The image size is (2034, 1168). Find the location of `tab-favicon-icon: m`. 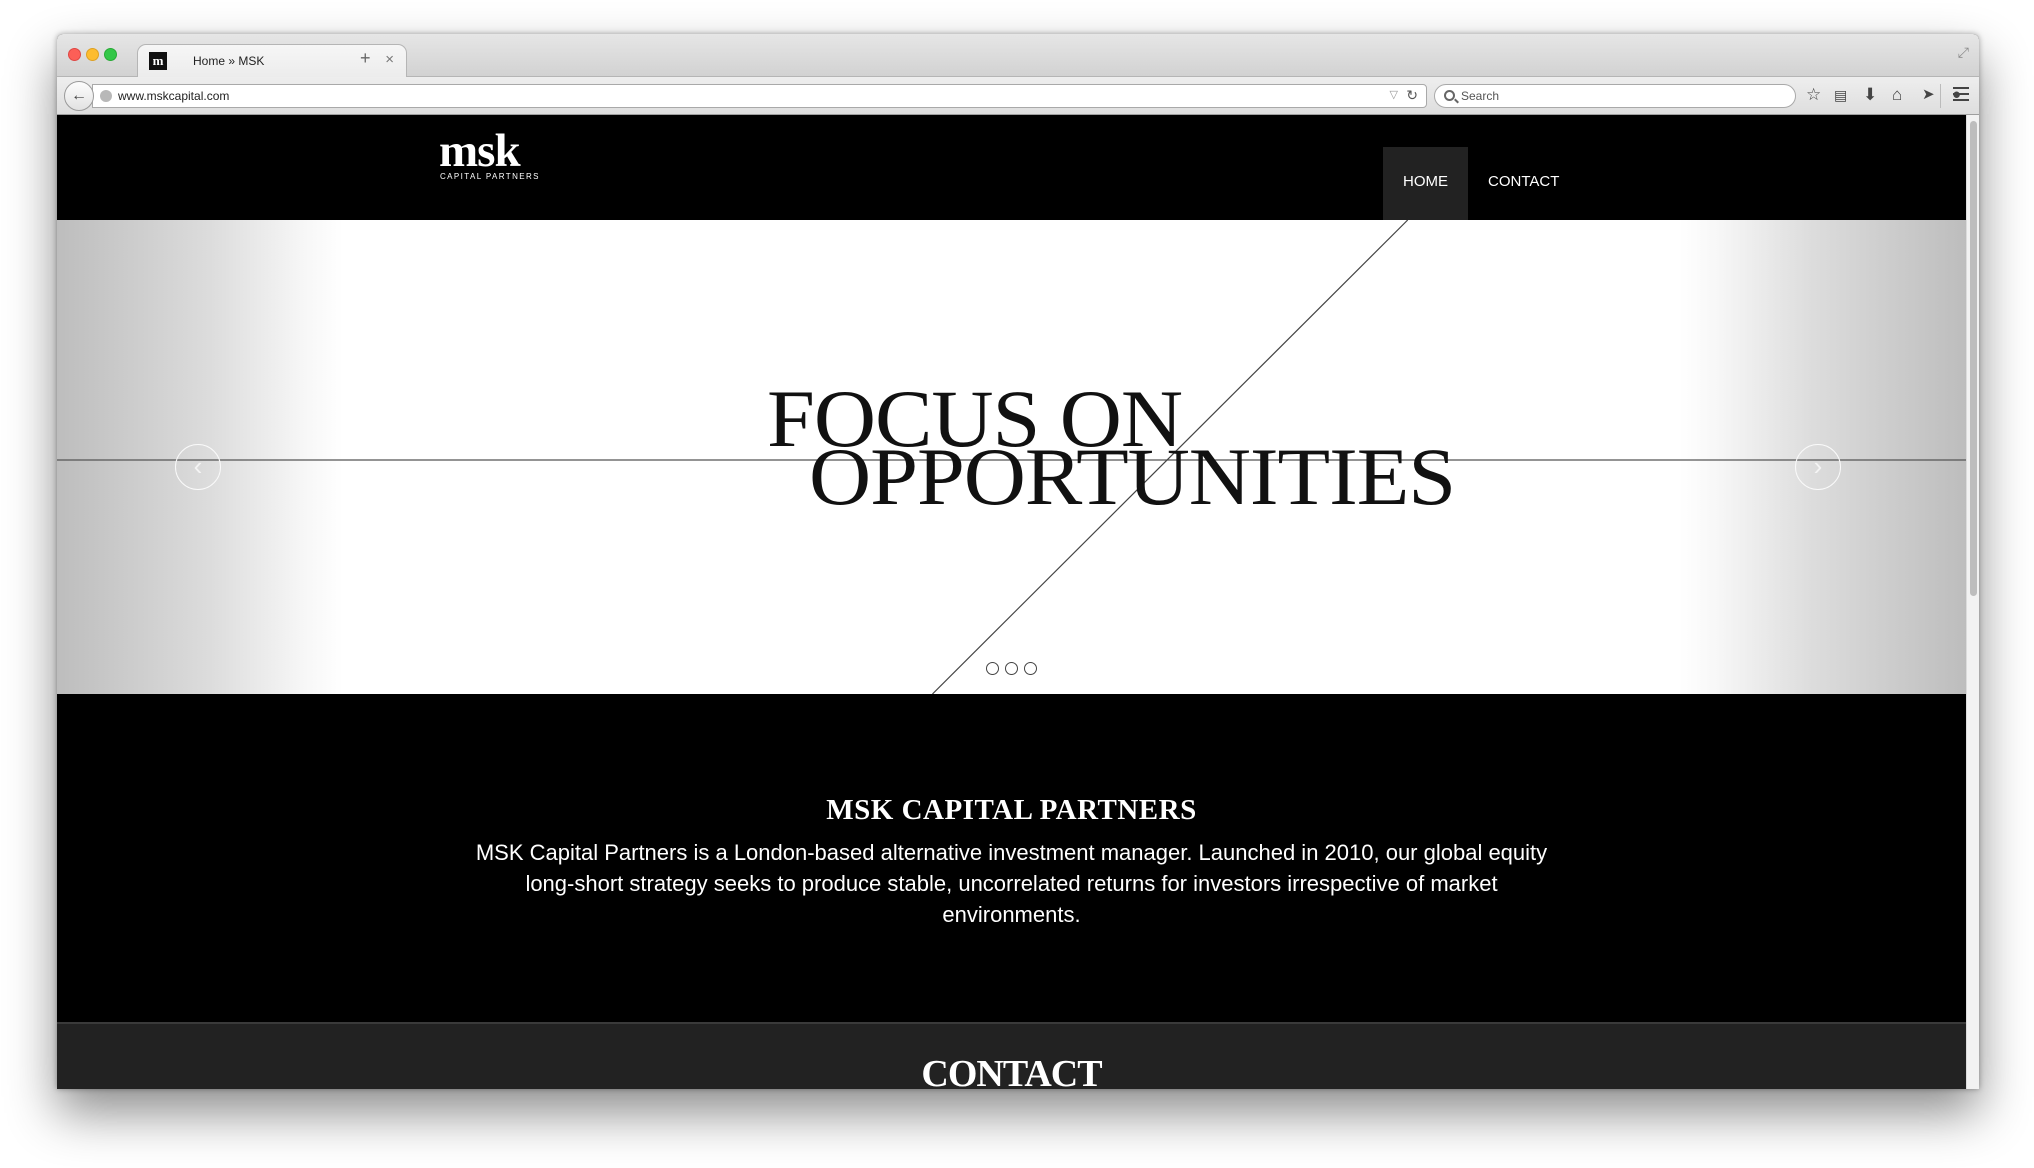

tab-favicon-icon: m is located at coordinates (158, 61).